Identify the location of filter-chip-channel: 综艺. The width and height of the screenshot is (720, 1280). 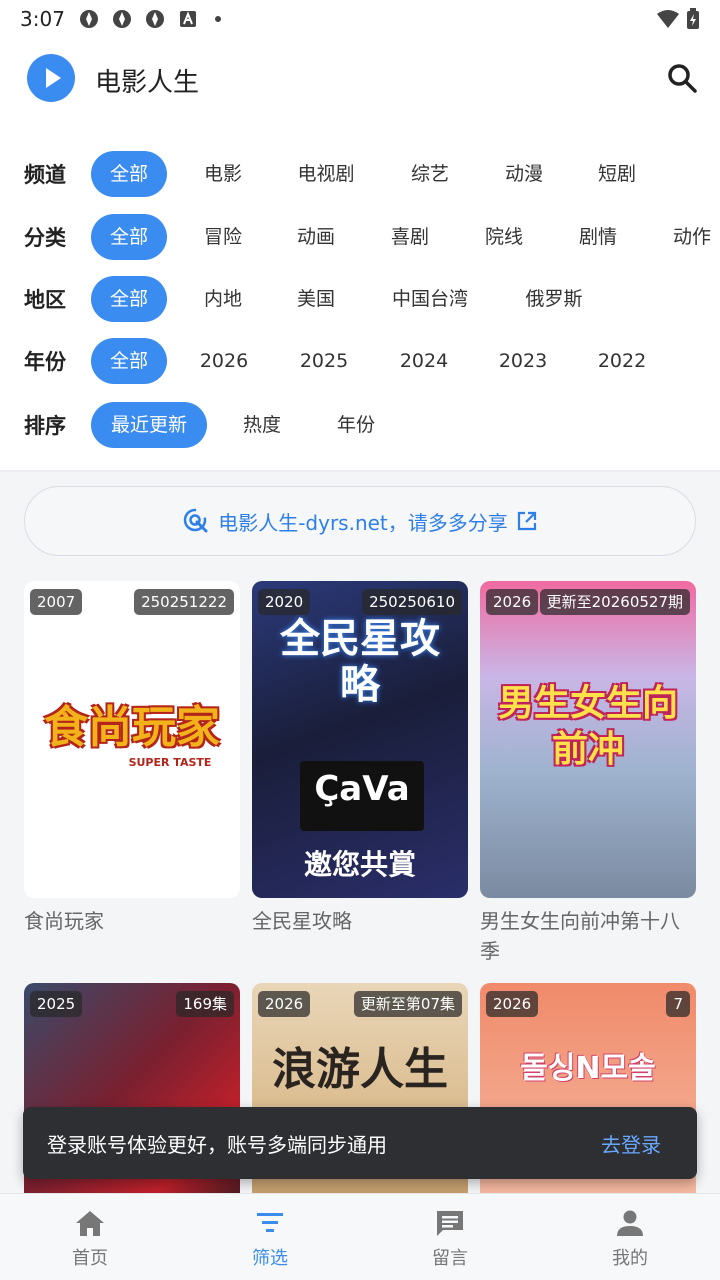
(430, 174).